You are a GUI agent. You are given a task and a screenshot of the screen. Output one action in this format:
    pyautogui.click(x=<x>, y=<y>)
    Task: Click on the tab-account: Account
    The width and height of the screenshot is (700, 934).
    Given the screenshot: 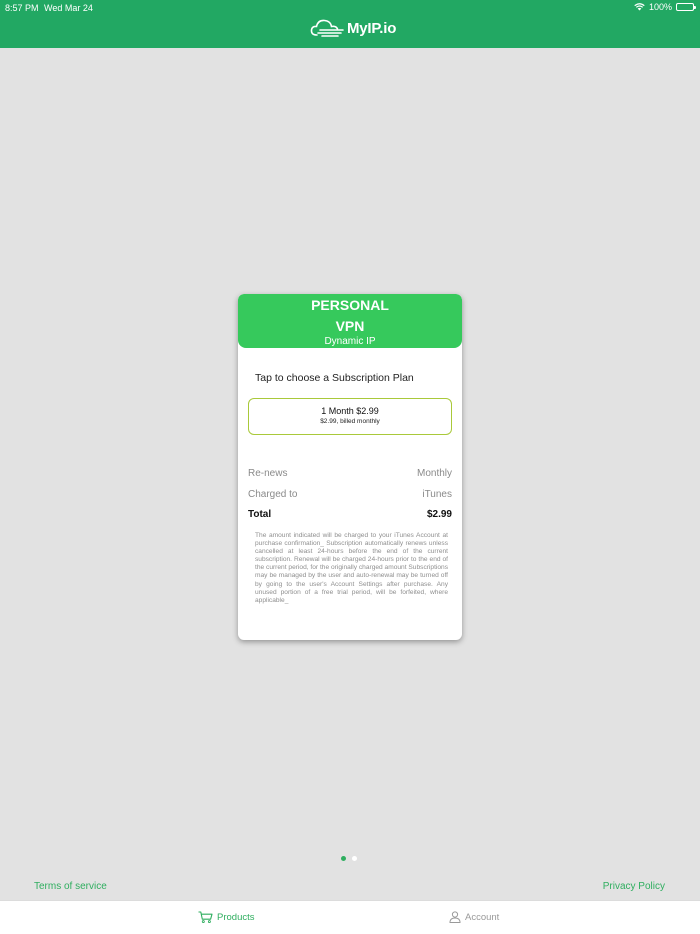 What is the action you would take?
    pyautogui.click(x=474, y=917)
    